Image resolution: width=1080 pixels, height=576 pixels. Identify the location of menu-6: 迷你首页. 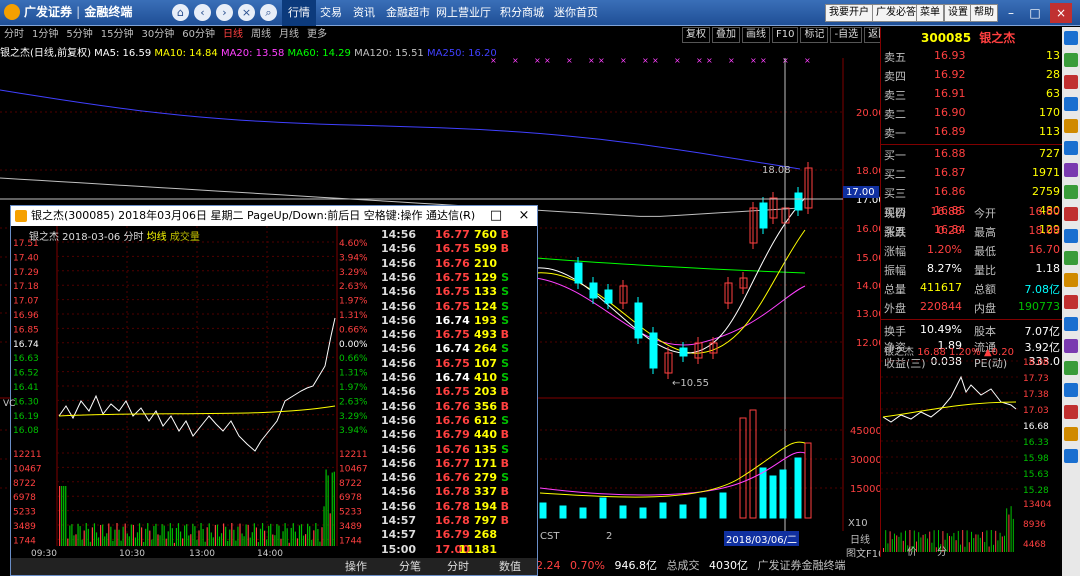
(576, 13).